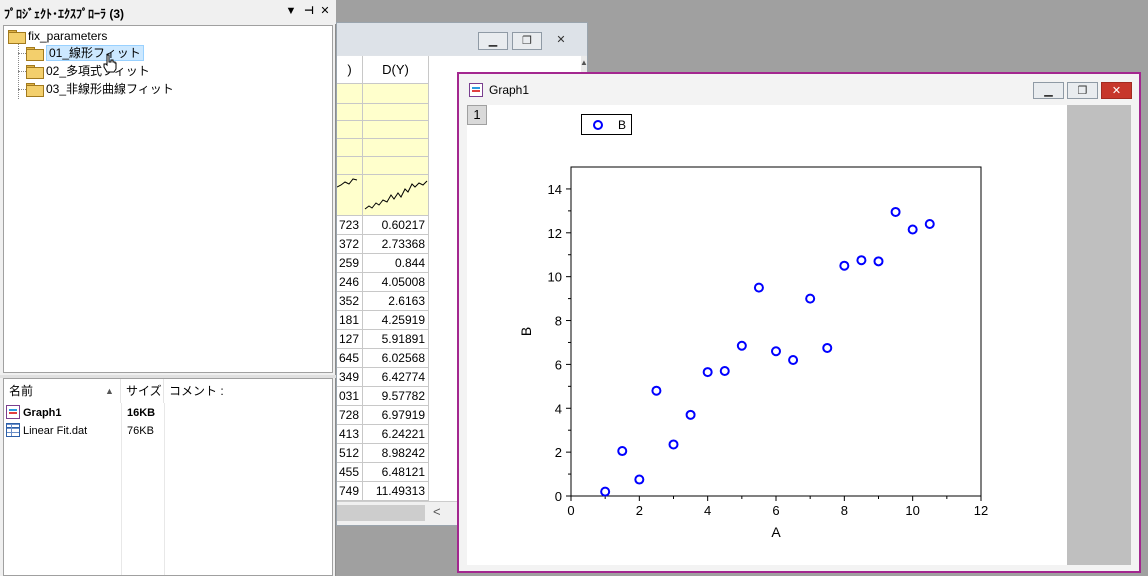 The width and height of the screenshot is (1148, 576). What do you see at coordinates (140, 431) in the screenshot?
I see `file-size: 76KB` at bounding box center [140, 431].